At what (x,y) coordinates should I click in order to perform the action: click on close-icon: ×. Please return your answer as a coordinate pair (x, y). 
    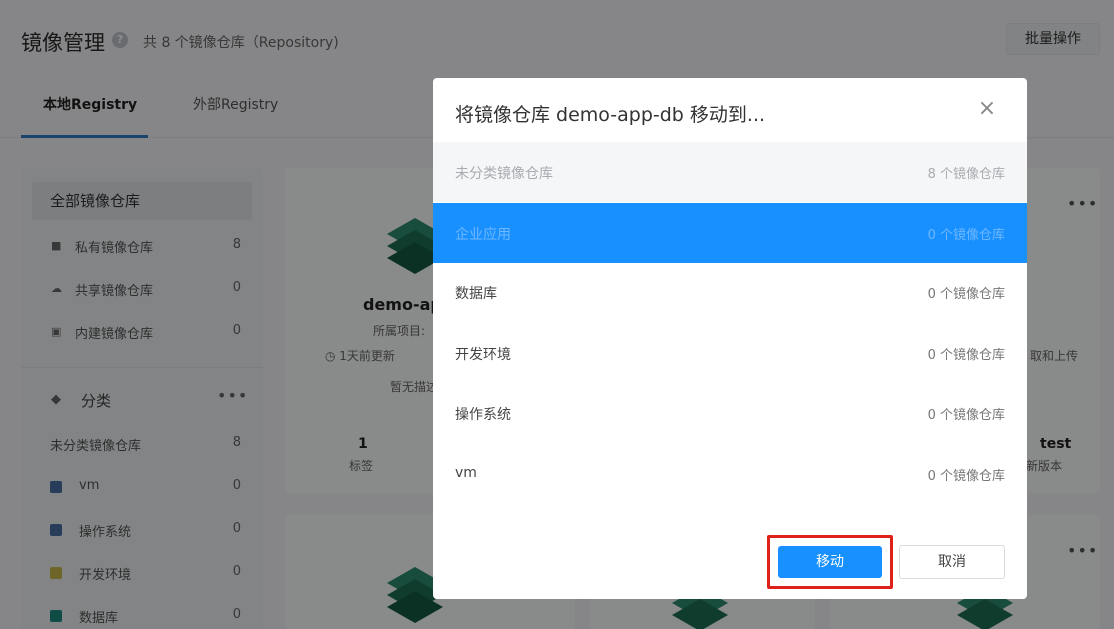
    Looking at the image, I should click on (987, 109).